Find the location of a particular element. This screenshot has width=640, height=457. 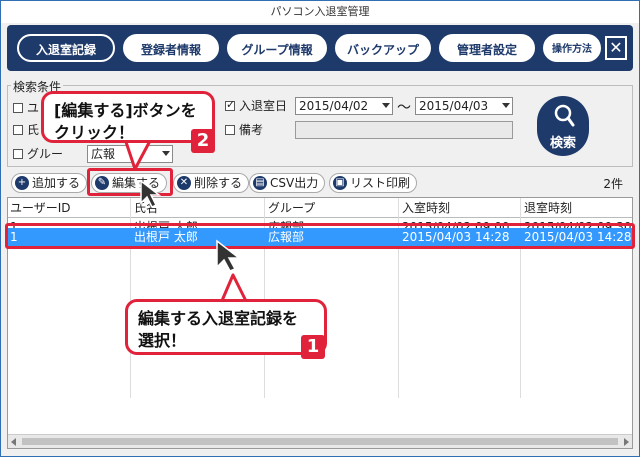

callout-step-2-line2: クリック！ is located at coordinates (94, 132).